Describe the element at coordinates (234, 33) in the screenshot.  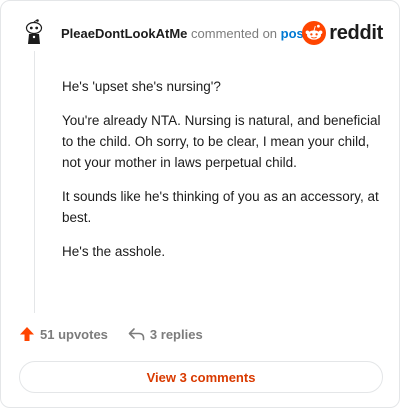
I see `commented-on-label: commented on` at that location.